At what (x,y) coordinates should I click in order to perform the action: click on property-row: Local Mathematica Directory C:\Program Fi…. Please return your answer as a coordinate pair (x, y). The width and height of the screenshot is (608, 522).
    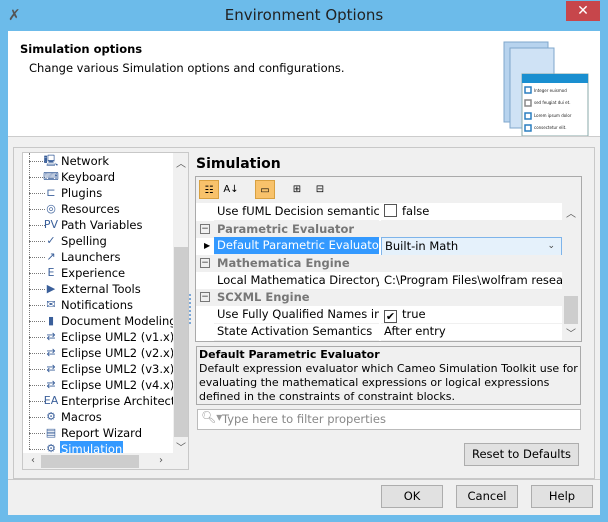
    Looking at the image, I should click on (379, 281).